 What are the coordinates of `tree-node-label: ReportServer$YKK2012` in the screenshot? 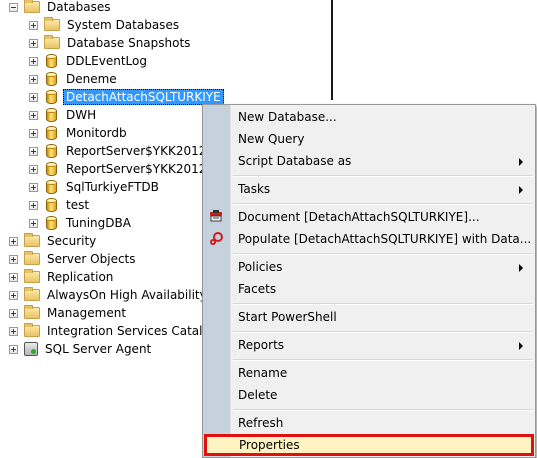 It's located at (136, 151).